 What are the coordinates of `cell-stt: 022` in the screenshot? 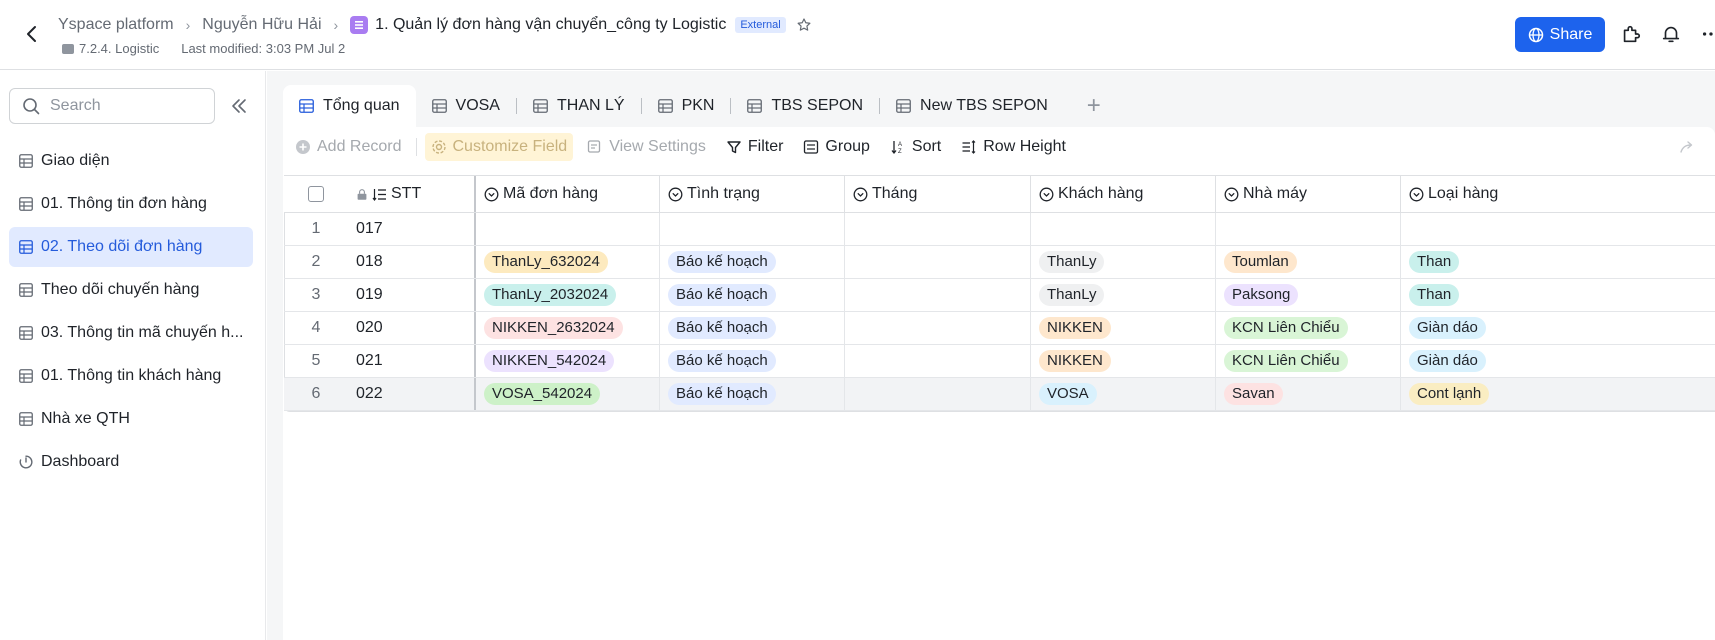 It's located at (441, 394).